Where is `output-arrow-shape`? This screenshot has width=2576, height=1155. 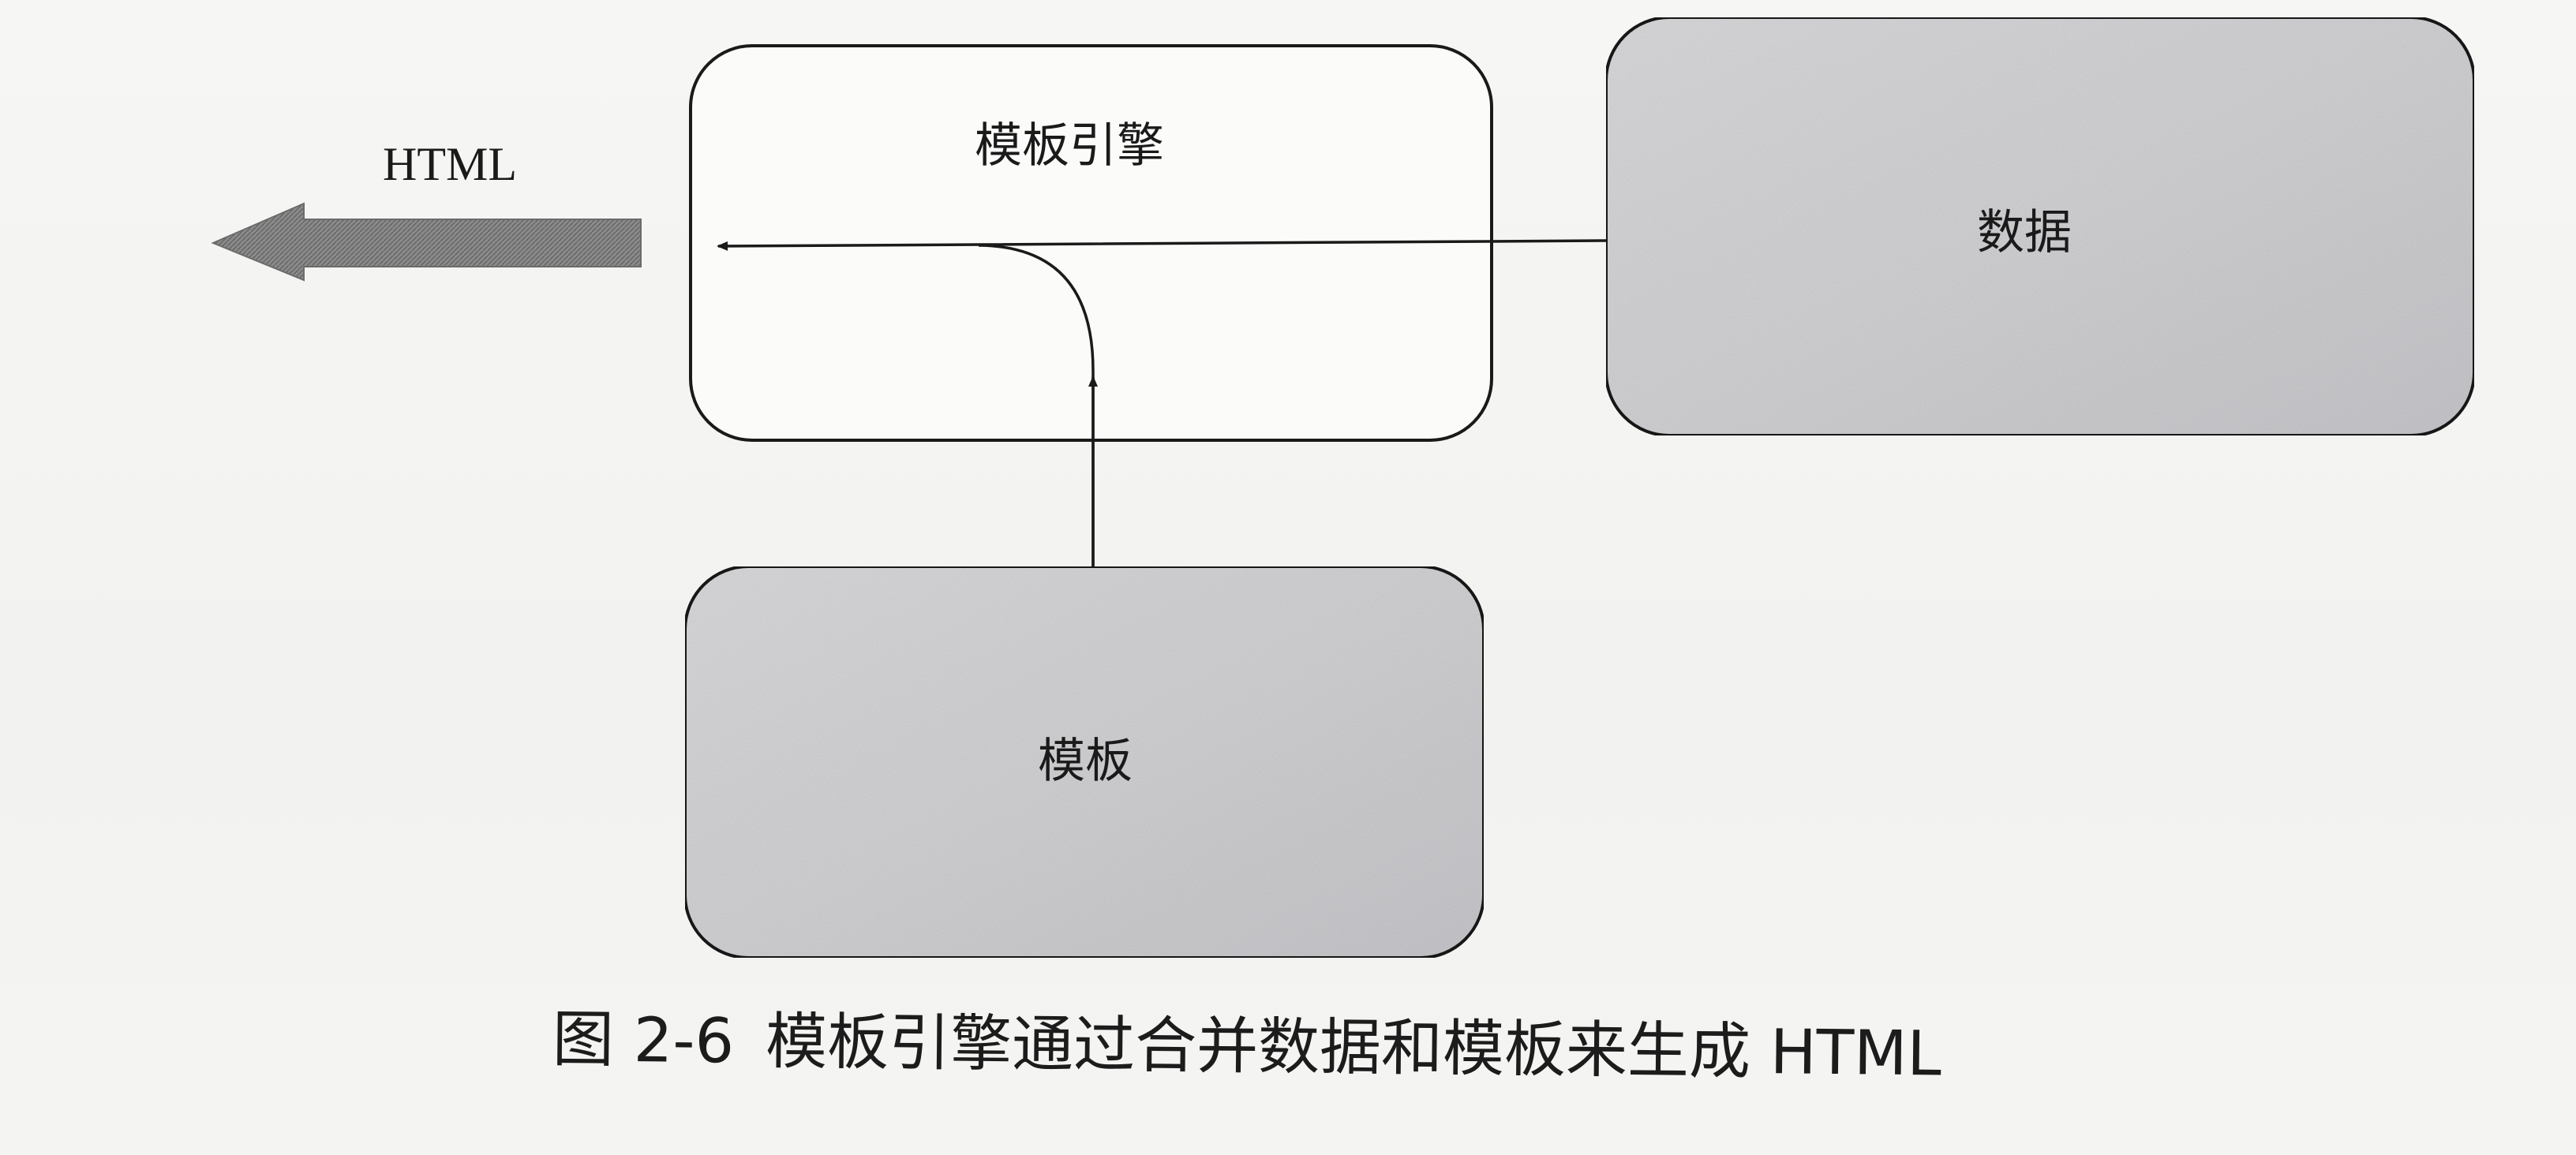
output-arrow-shape is located at coordinates (426, 242).